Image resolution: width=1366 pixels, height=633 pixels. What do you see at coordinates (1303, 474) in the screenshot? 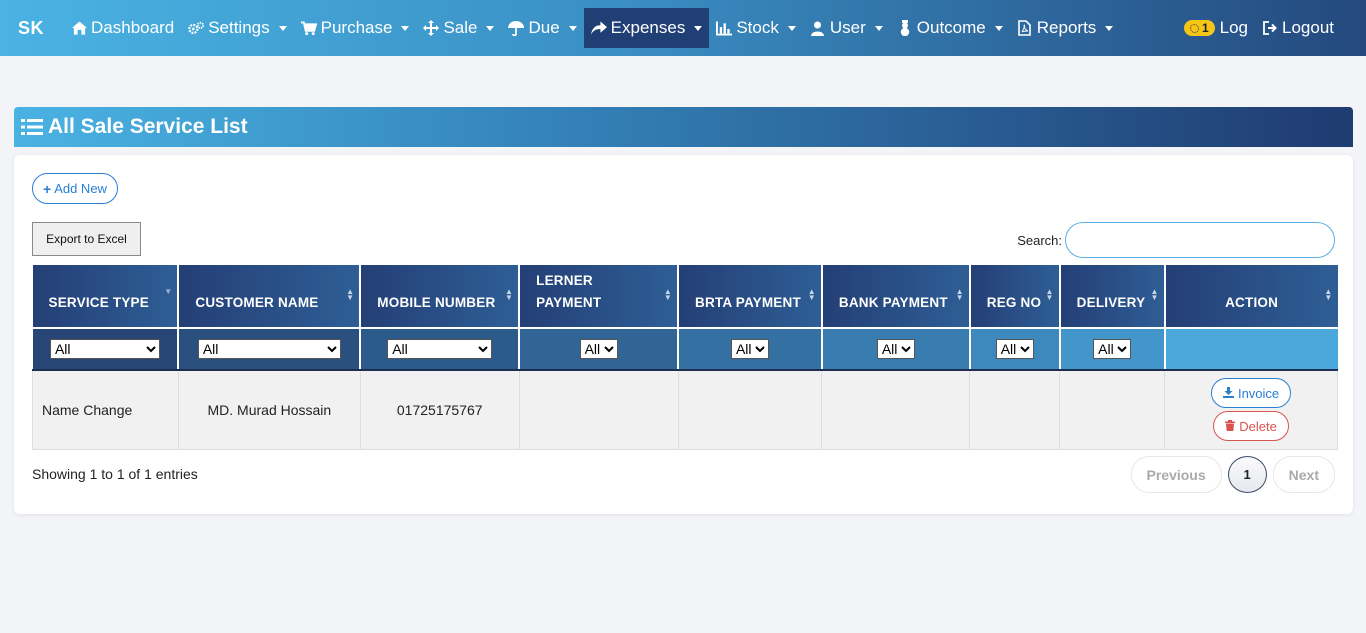
I see `next-button: Next` at bounding box center [1303, 474].